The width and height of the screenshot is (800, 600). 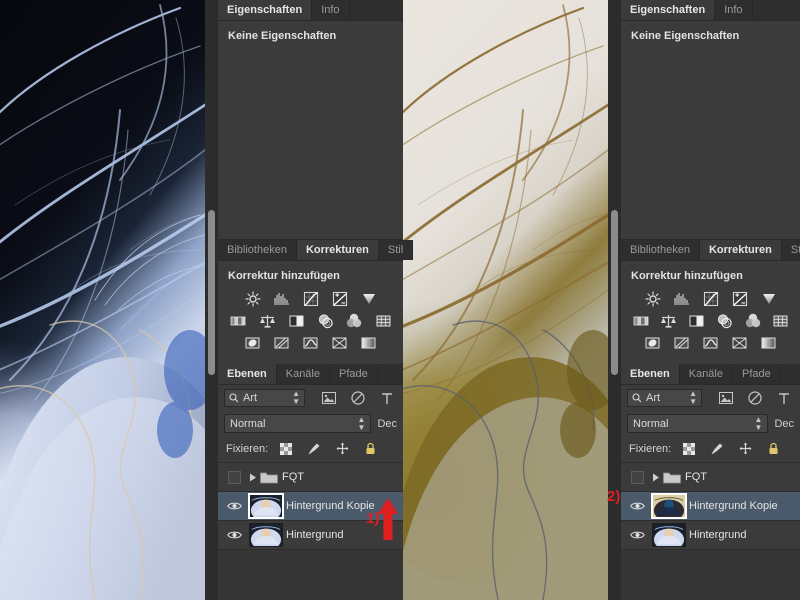 What do you see at coordinates (674, 477) in the screenshot?
I see `folder-icon` at bounding box center [674, 477].